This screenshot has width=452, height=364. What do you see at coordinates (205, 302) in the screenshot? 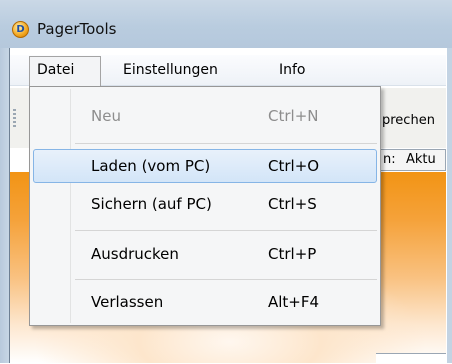
I see `menu-item-verlassen: Verlassen Alt+F4` at bounding box center [205, 302].